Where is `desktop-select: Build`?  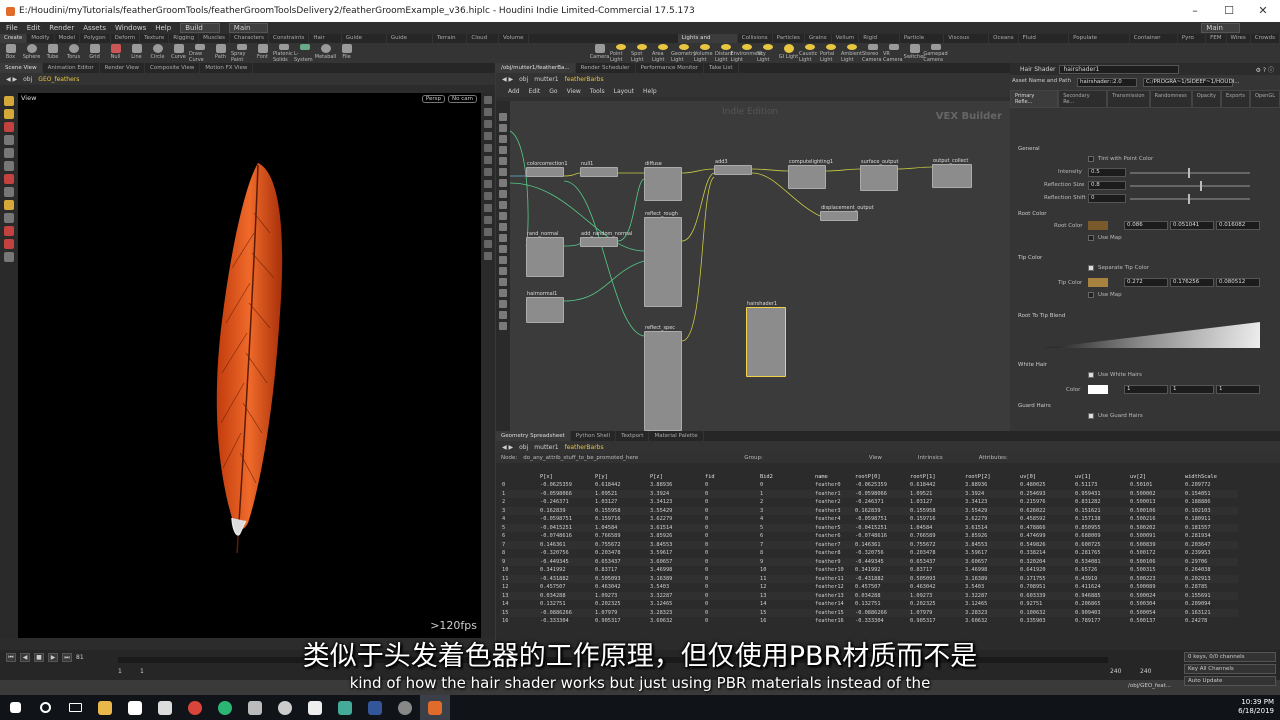
desktop-select: Build is located at coordinates (200, 28).